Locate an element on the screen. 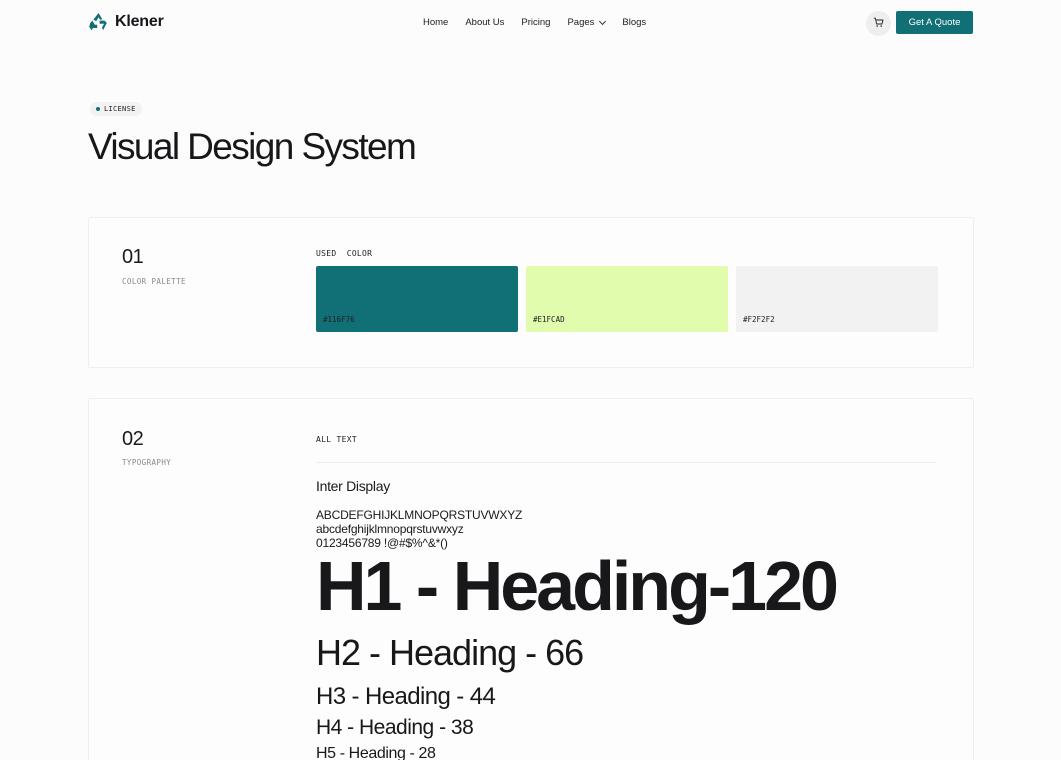  swatch-neutral: #F2F2F2 is located at coordinates (837, 299).